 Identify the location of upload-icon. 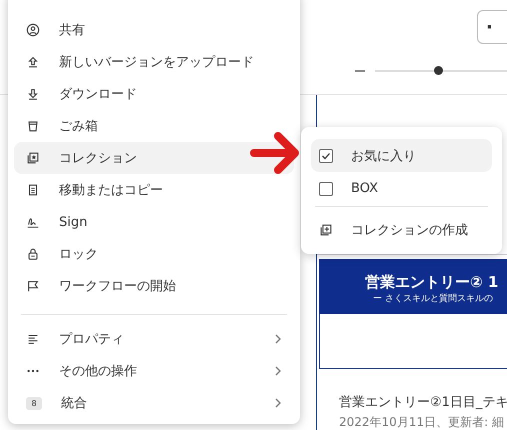
(33, 62).